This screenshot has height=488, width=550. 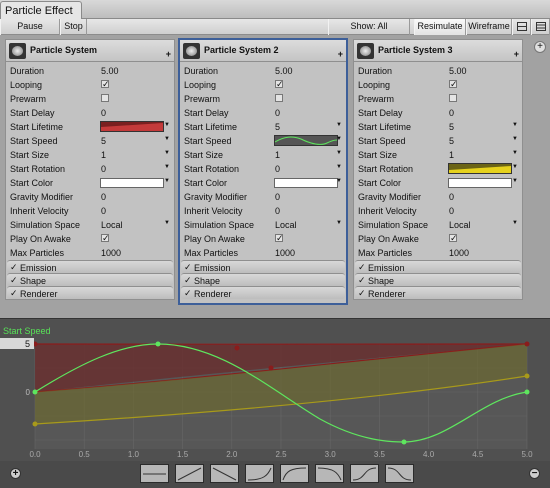 What do you see at coordinates (540, 27) in the screenshot?
I see `grid-layout-icon` at bounding box center [540, 27].